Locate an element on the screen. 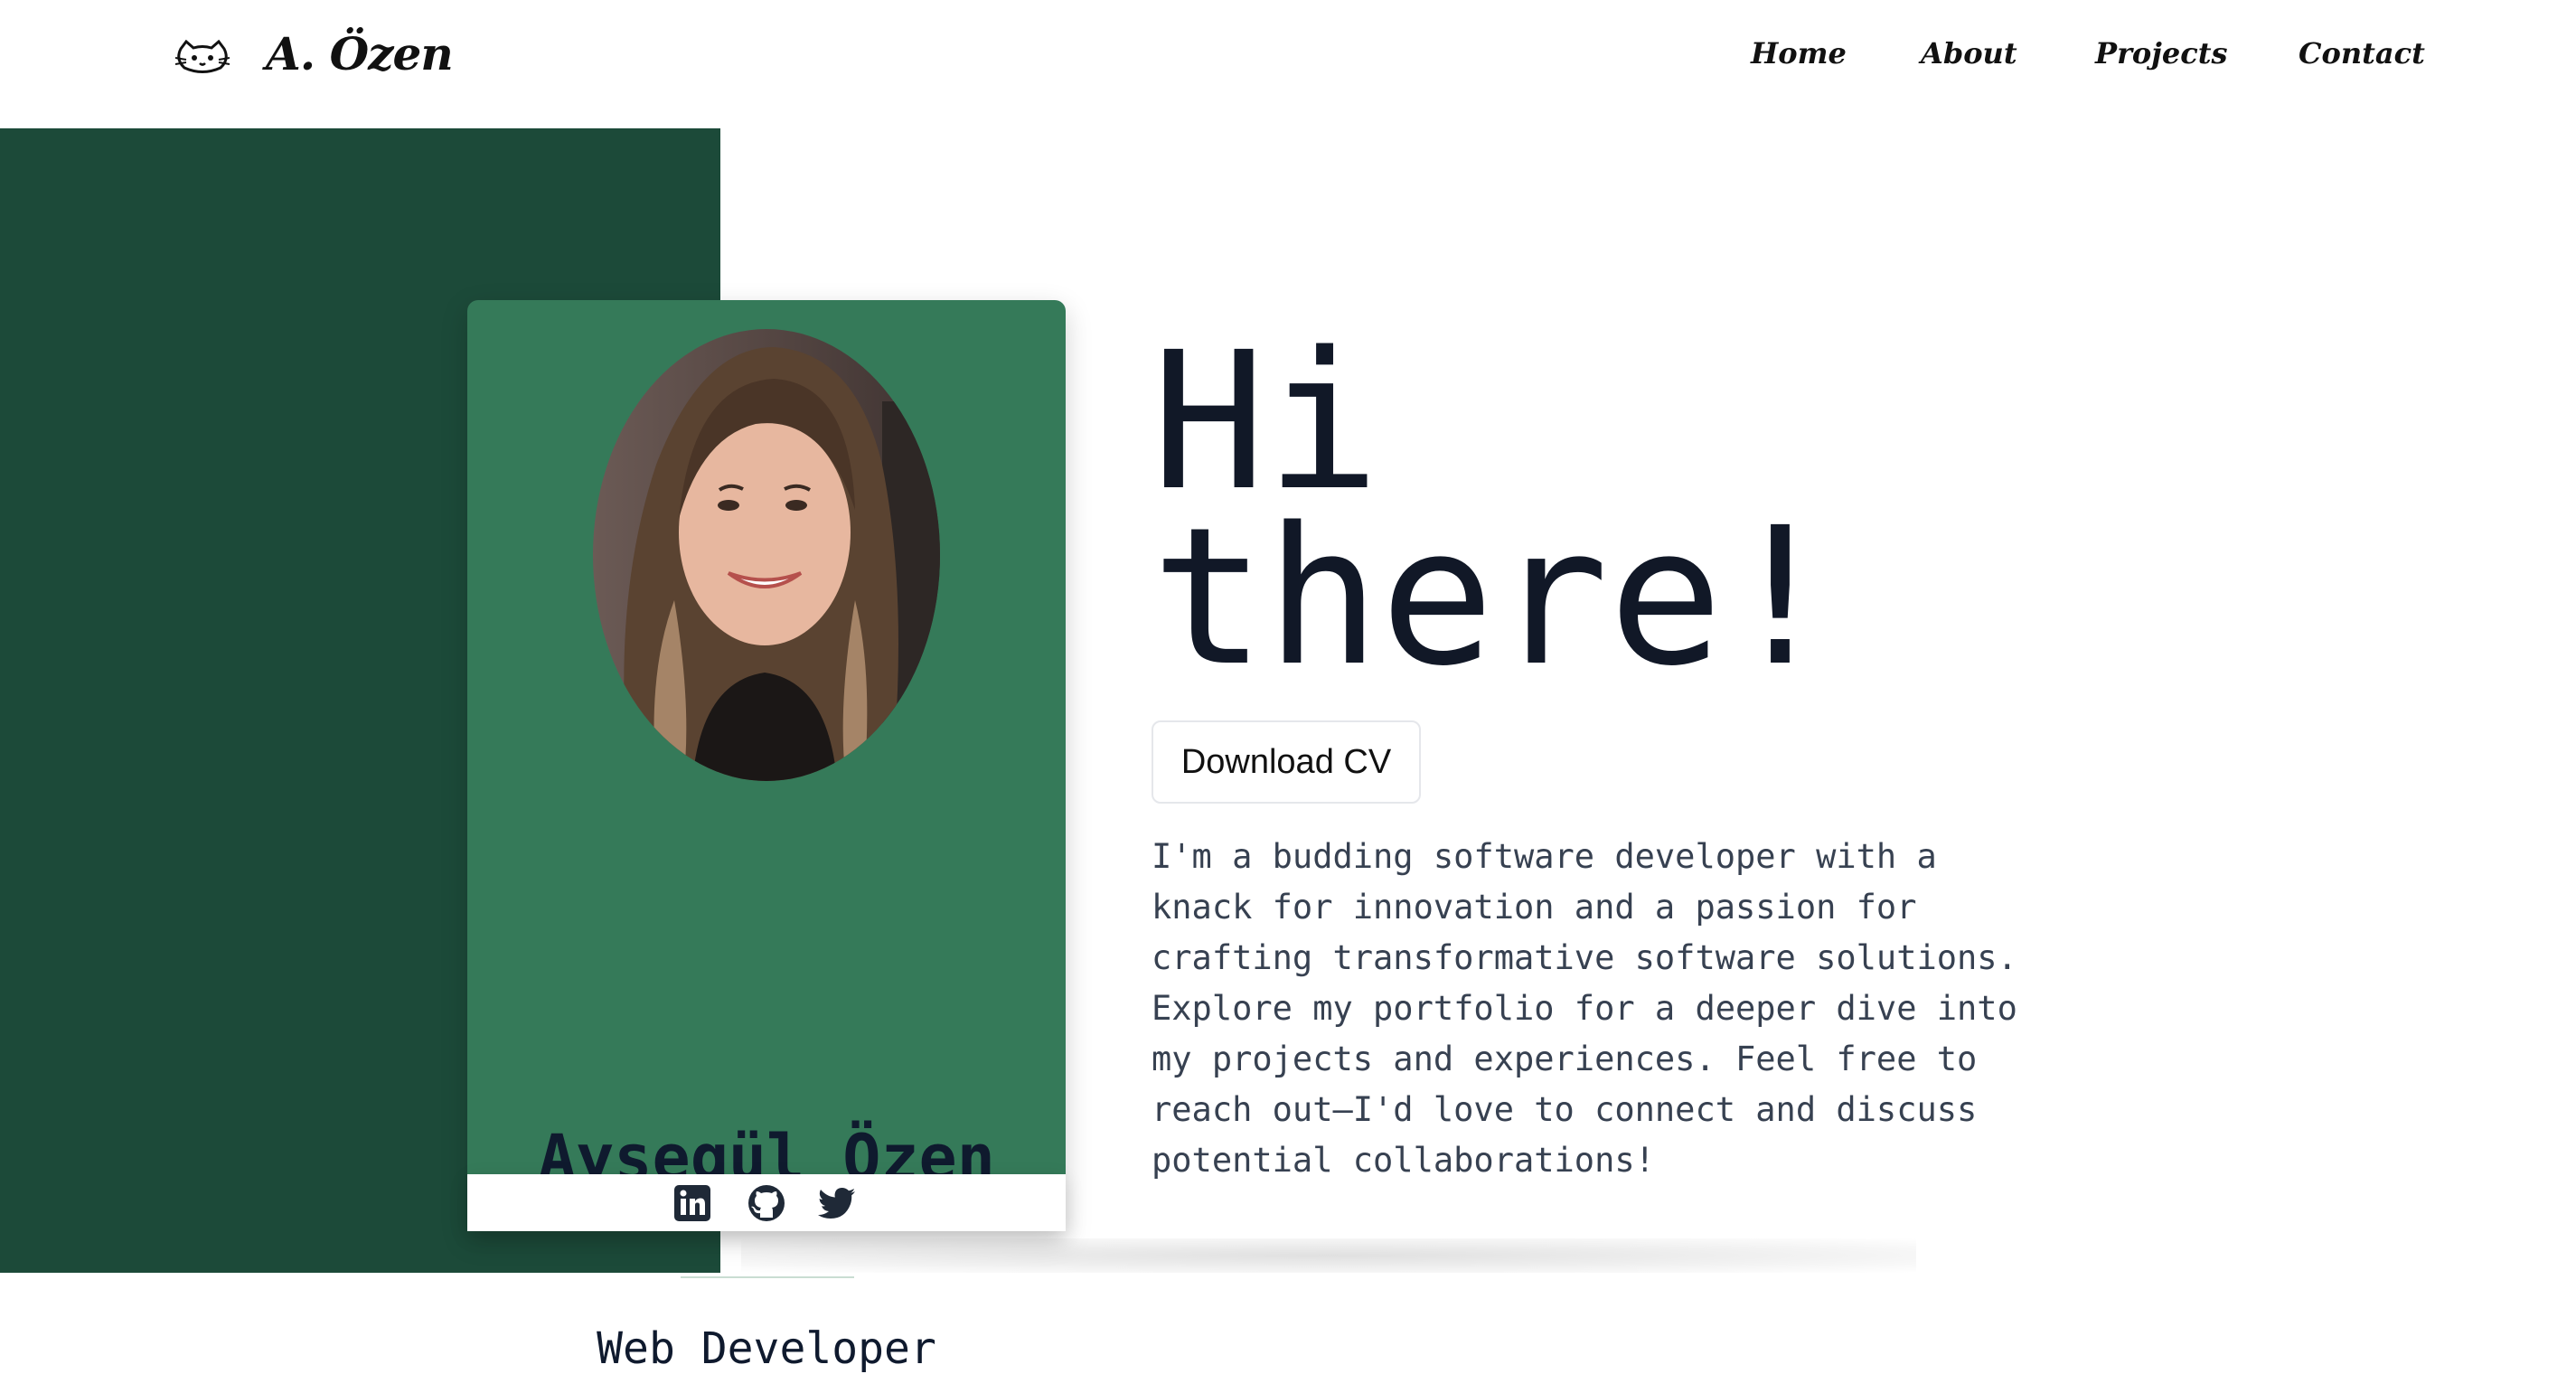  twitter-icon is located at coordinates (837, 1203).